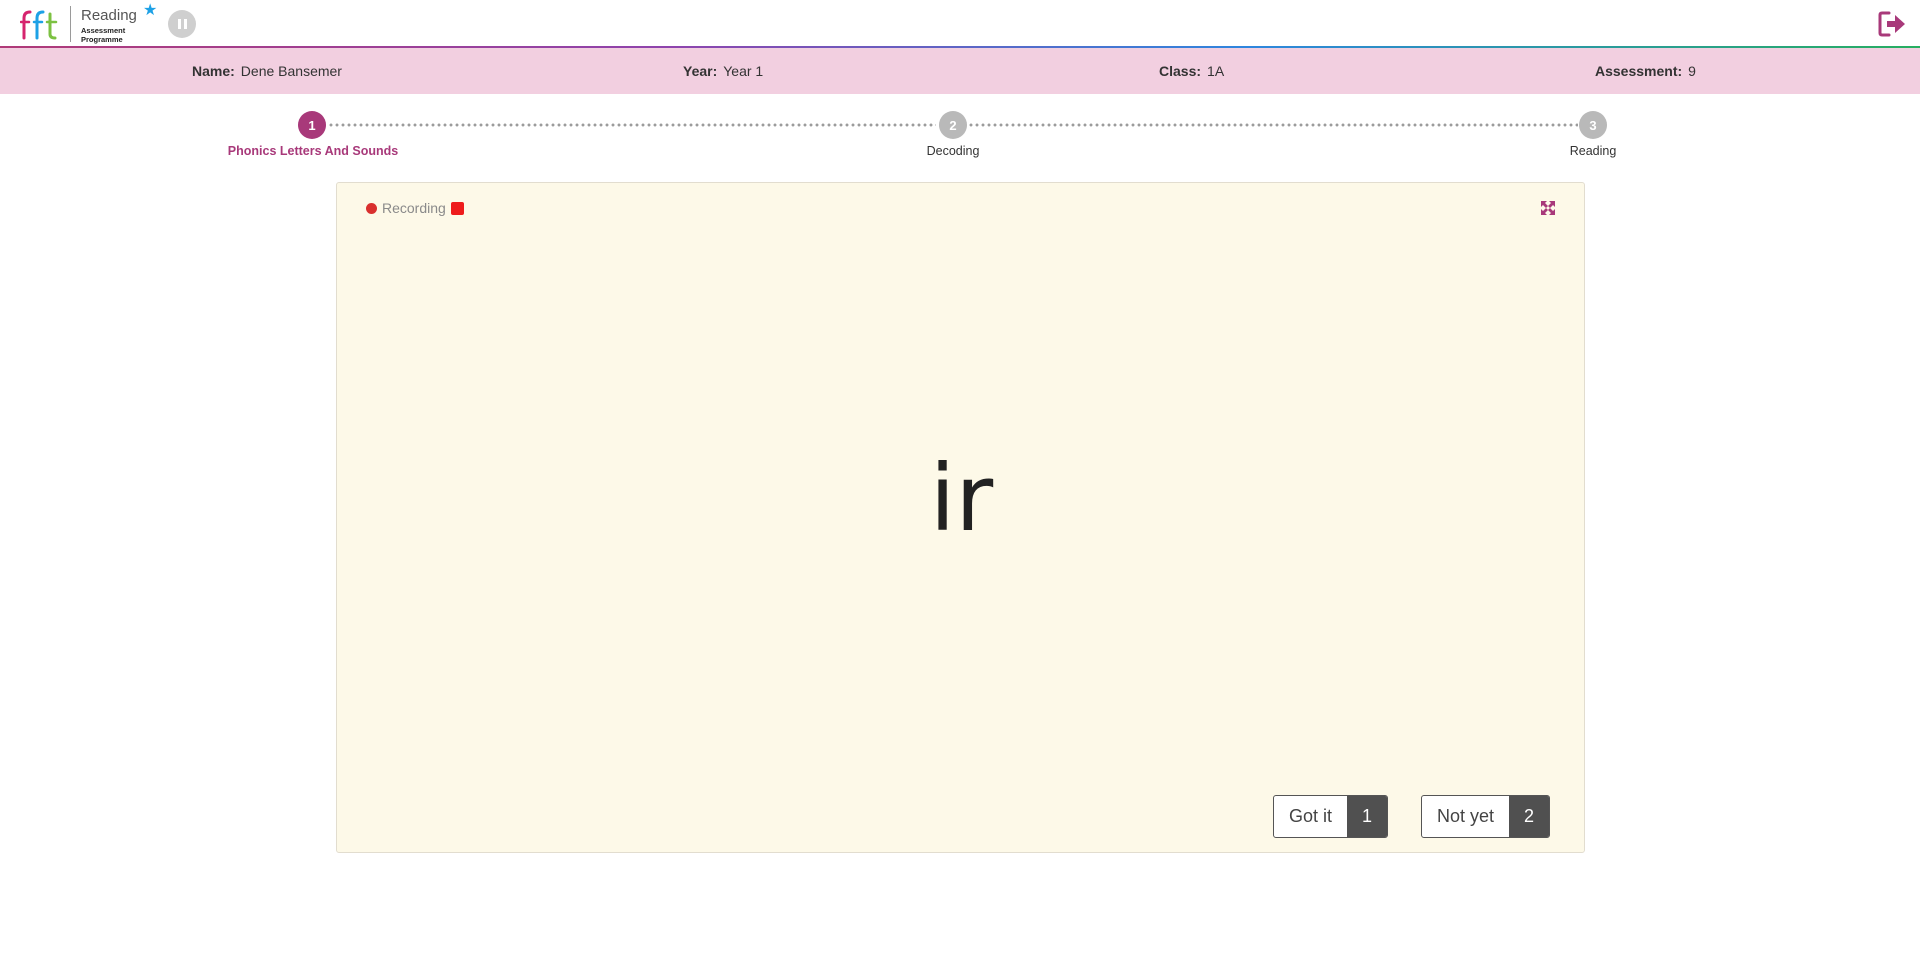 This screenshot has height=953, width=1920. Describe the element at coordinates (39, 25) in the screenshot. I see `fft-logo-icon` at that location.